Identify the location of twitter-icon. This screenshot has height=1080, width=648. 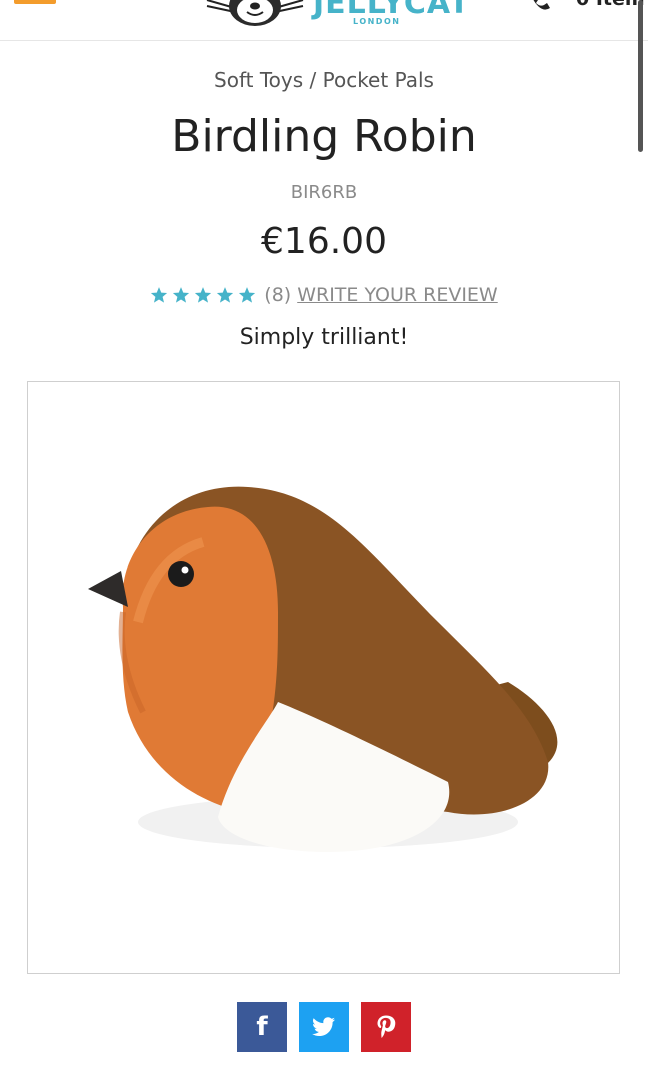
(323, 1026).